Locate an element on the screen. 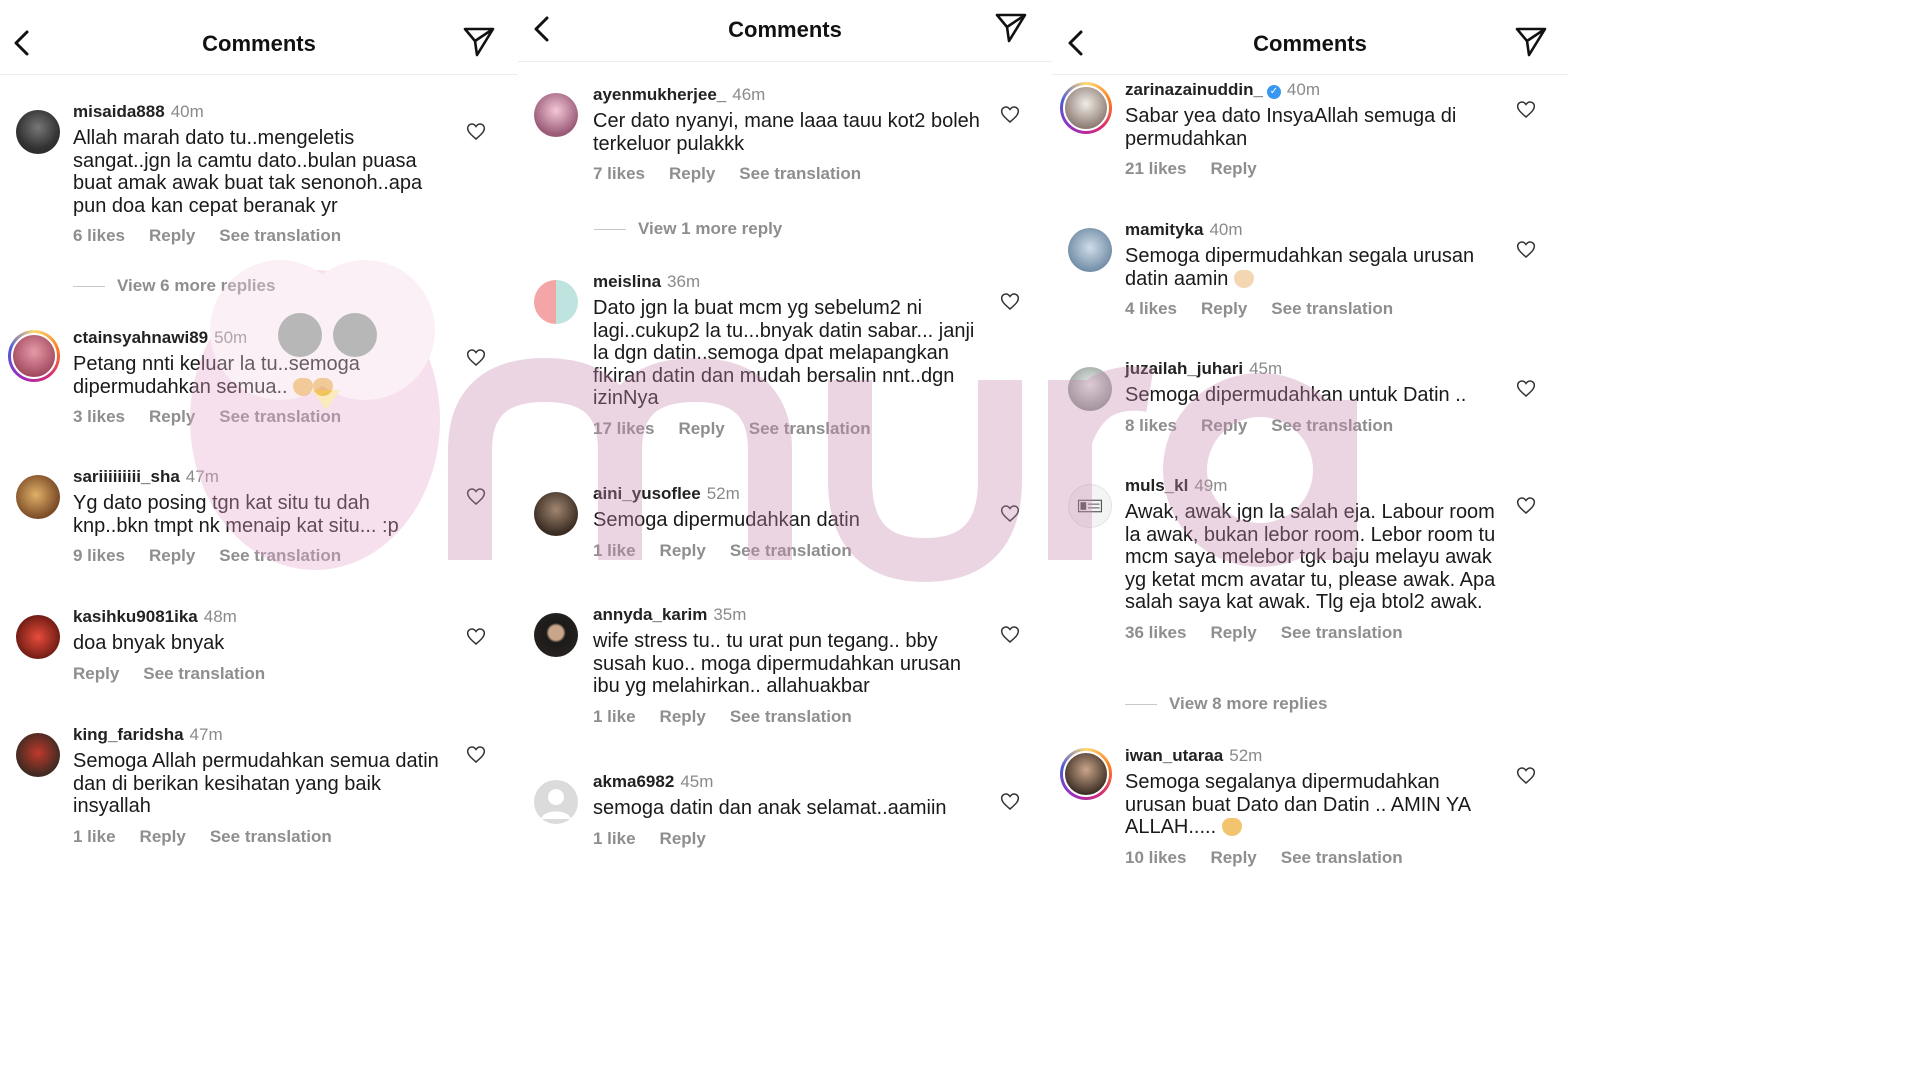  likes-count: 8 likes is located at coordinates (1151, 425).